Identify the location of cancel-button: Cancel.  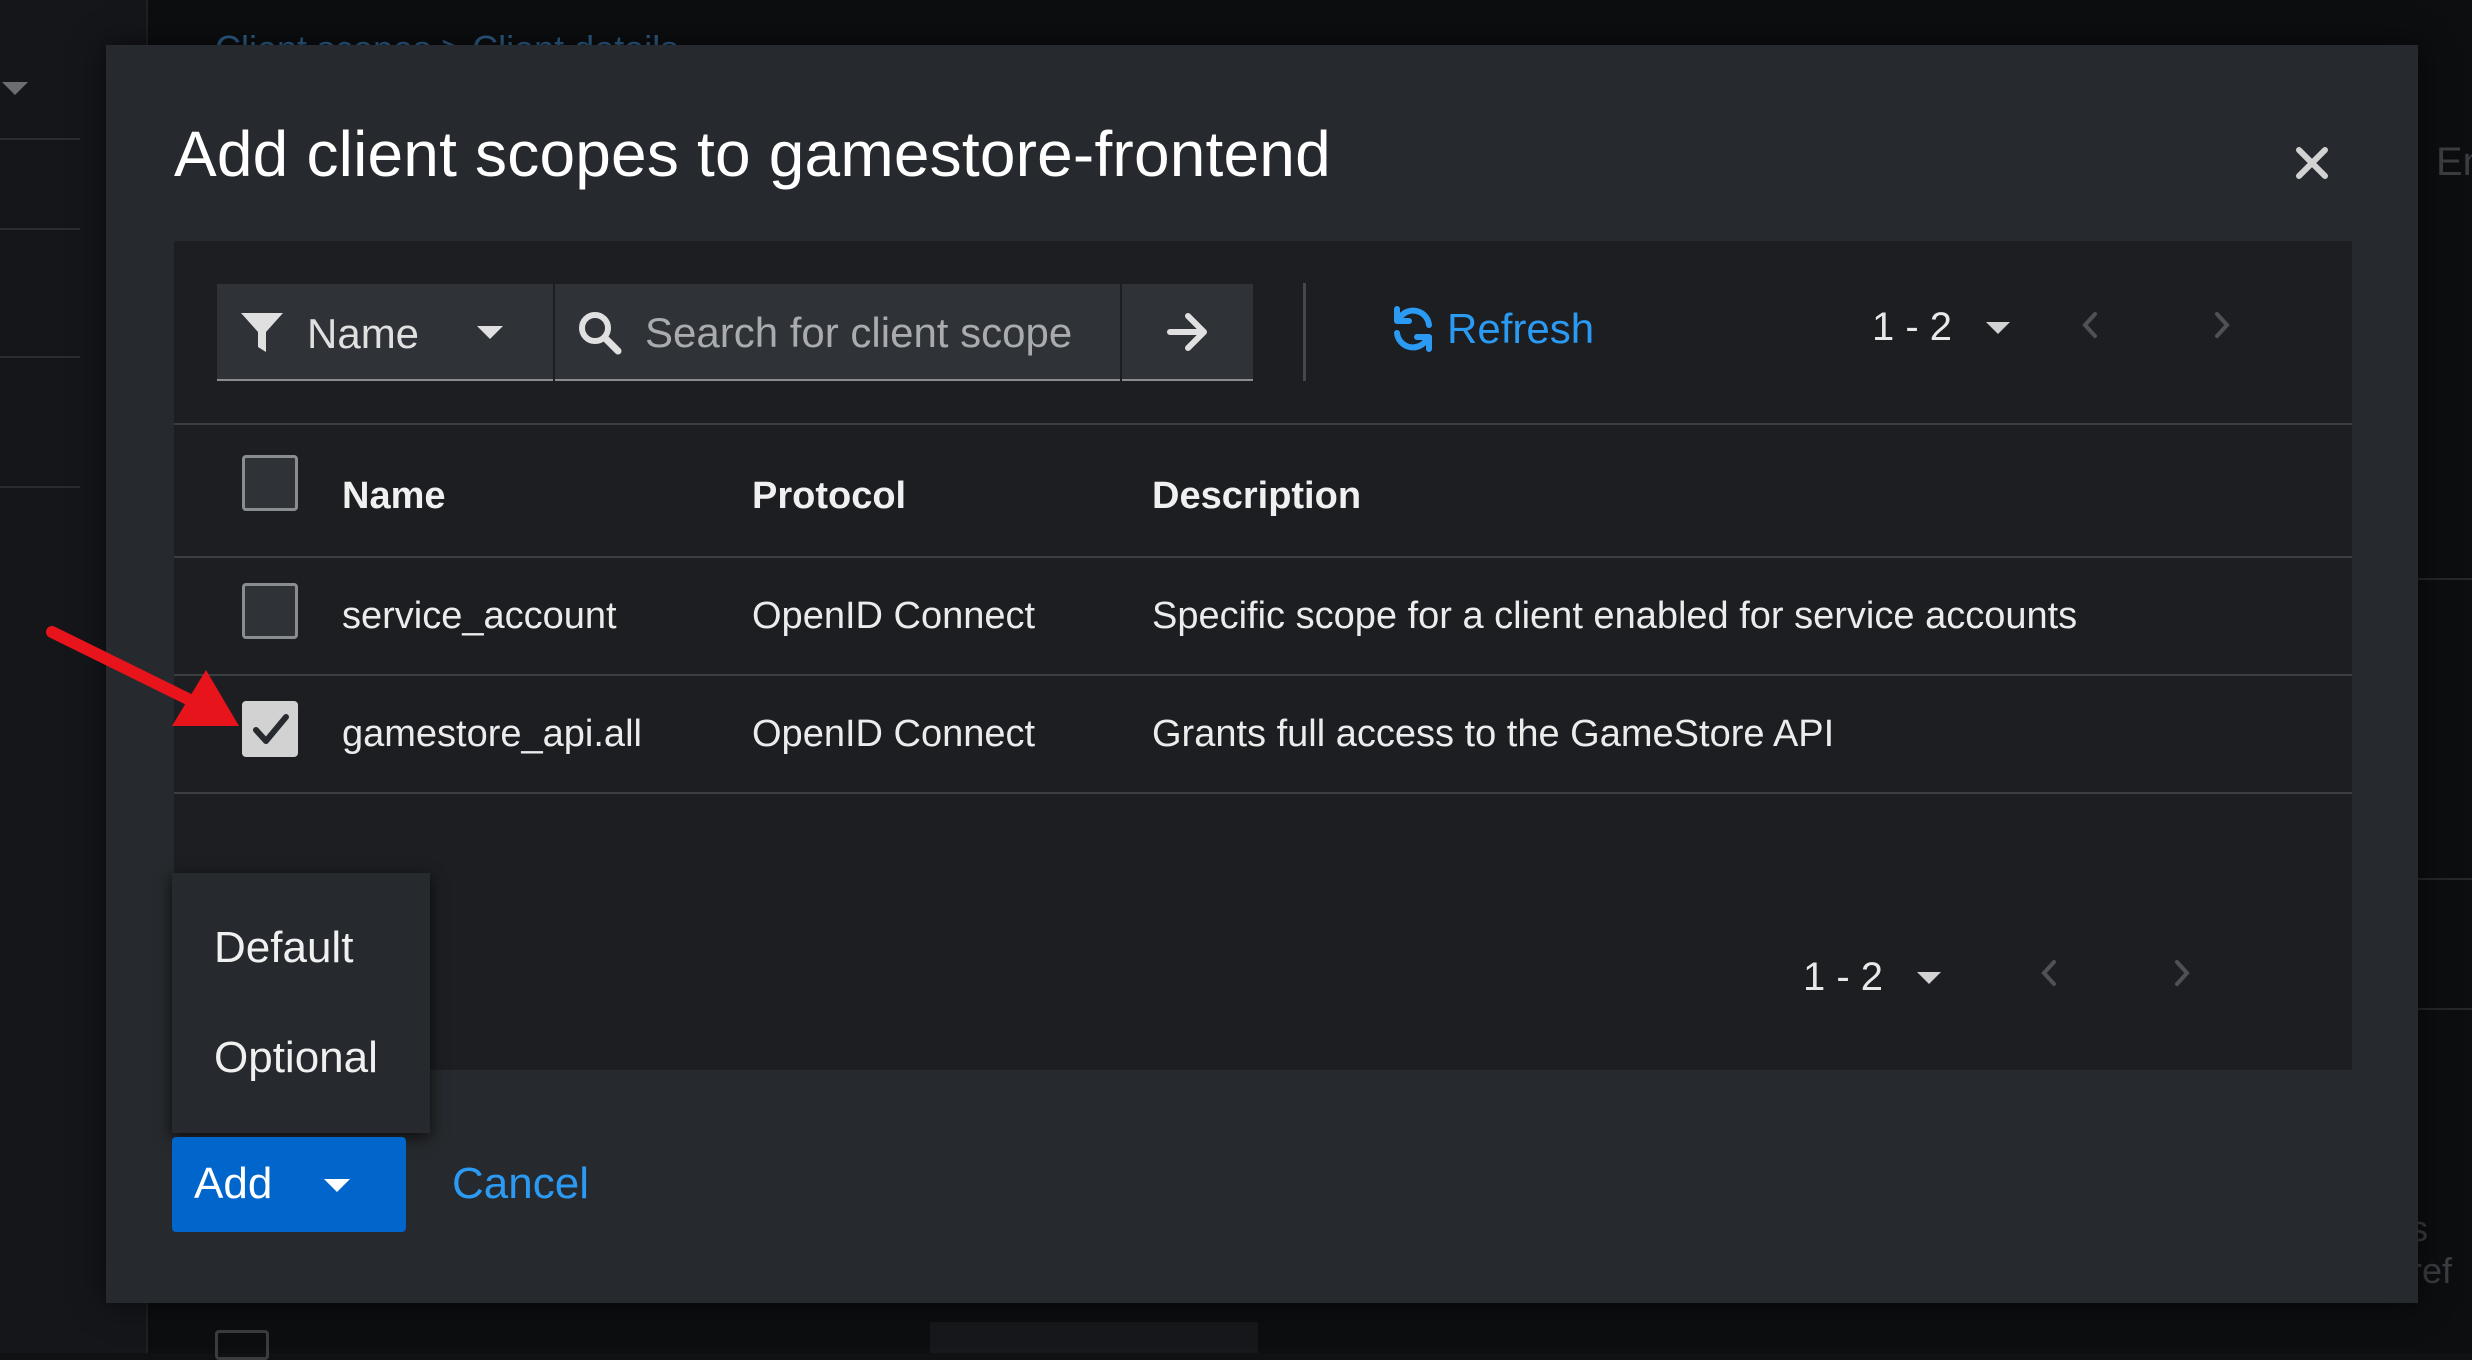
(520, 1184).